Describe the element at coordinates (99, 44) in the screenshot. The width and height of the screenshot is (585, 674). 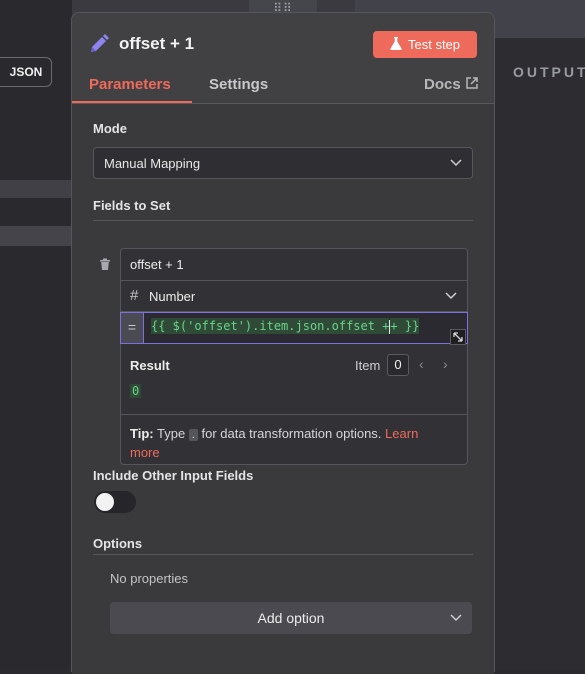
I see `pencil-icon` at that location.